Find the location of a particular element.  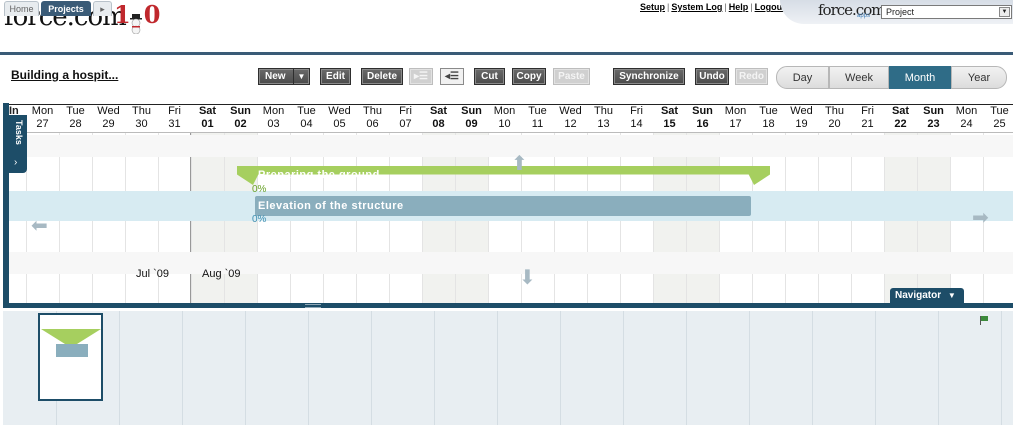

day-number: 03 is located at coordinates (273, 124).